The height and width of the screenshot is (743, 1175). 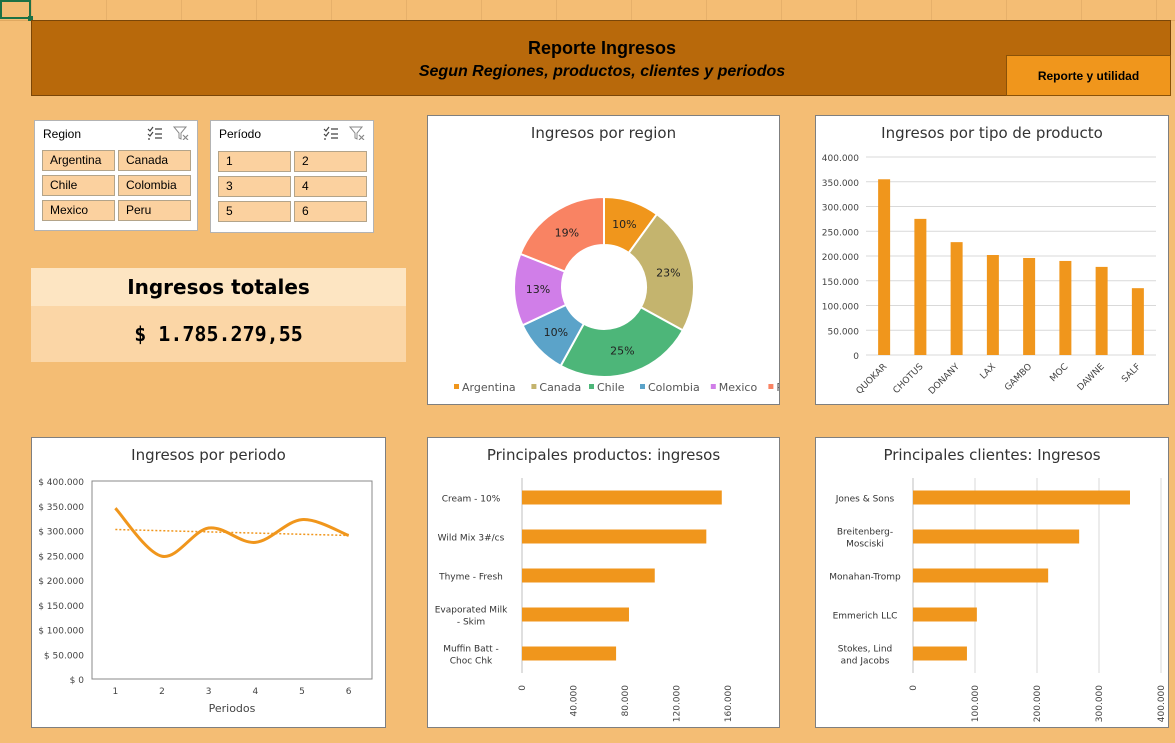 What do you see at coordinates (154, 210) in the screenshot?
I see `region-item-peru: Peru` at bounding box center [154, 210].